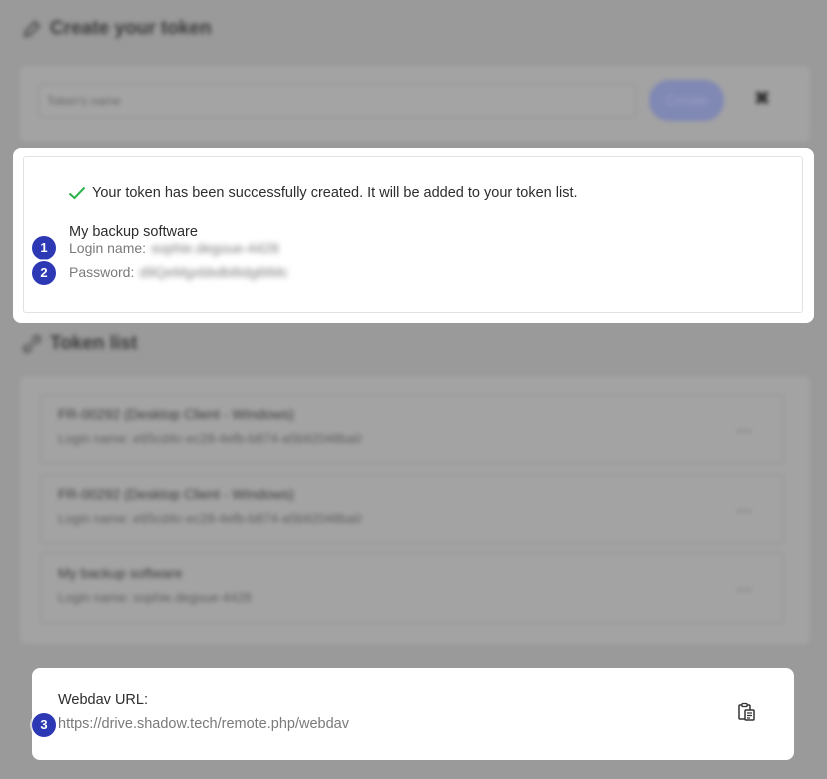 The height and width of the screenshot is (779, 827). I want to click on step-badge-3: 3, so click(44, 725).